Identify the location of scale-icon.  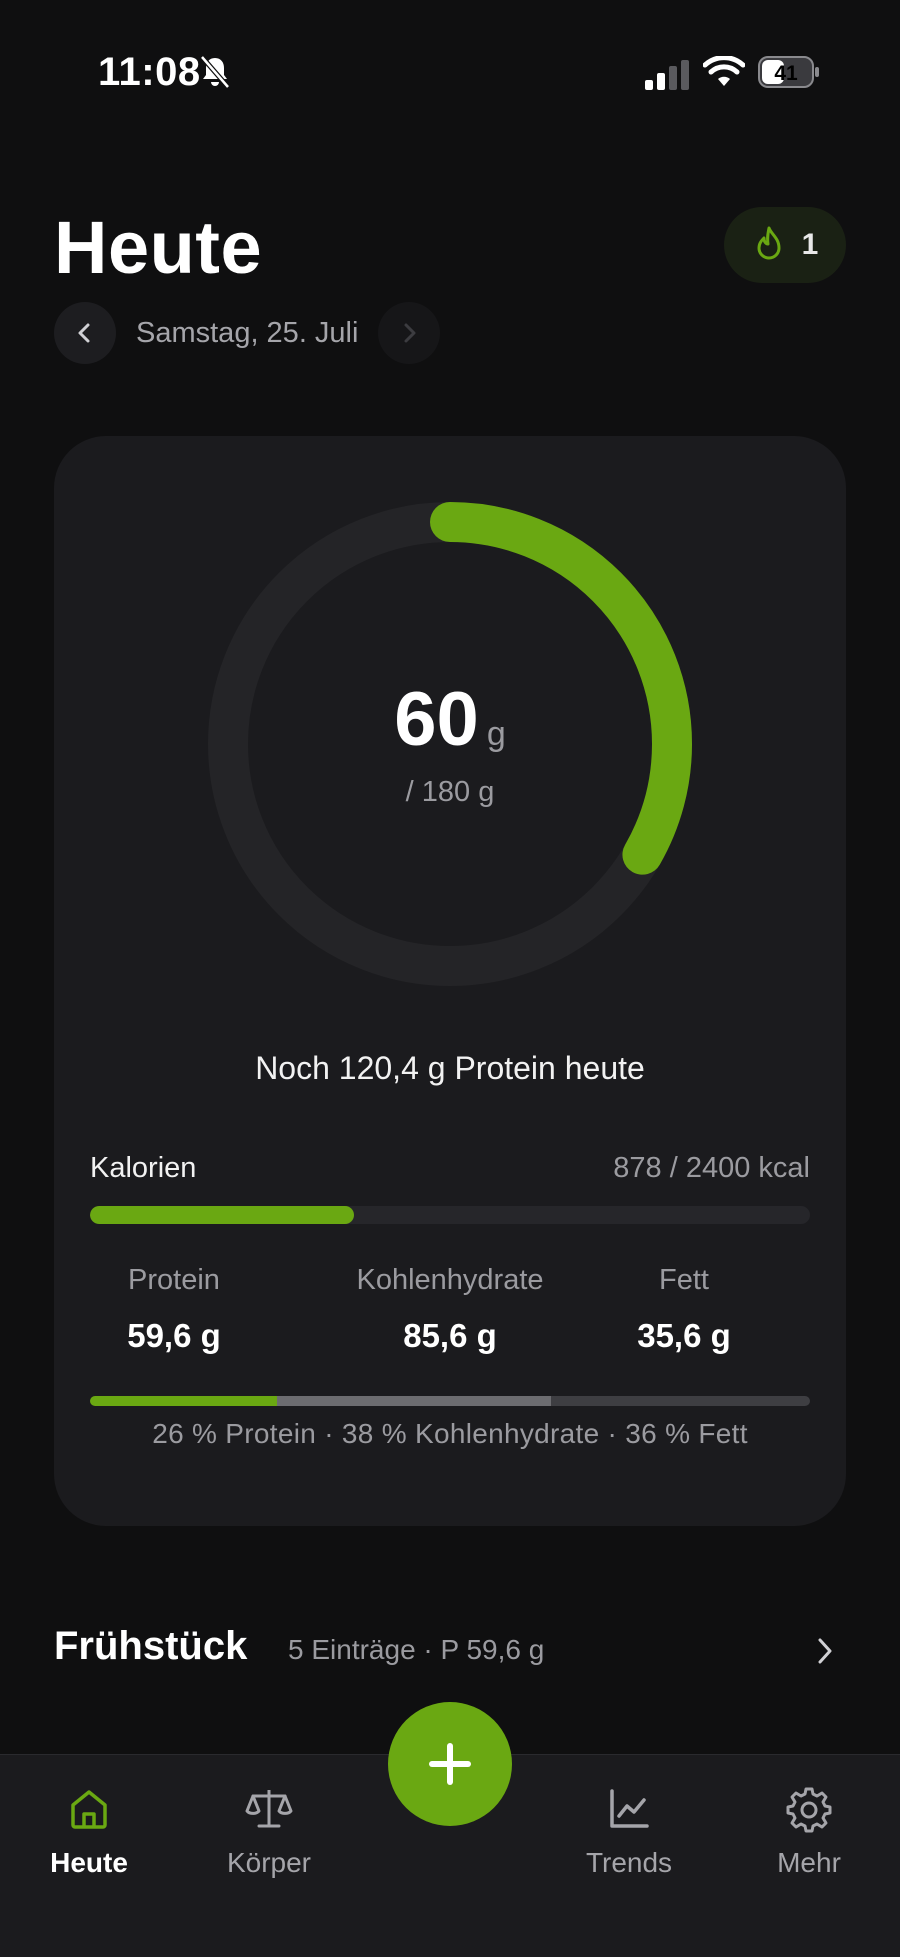
(269, 1809).